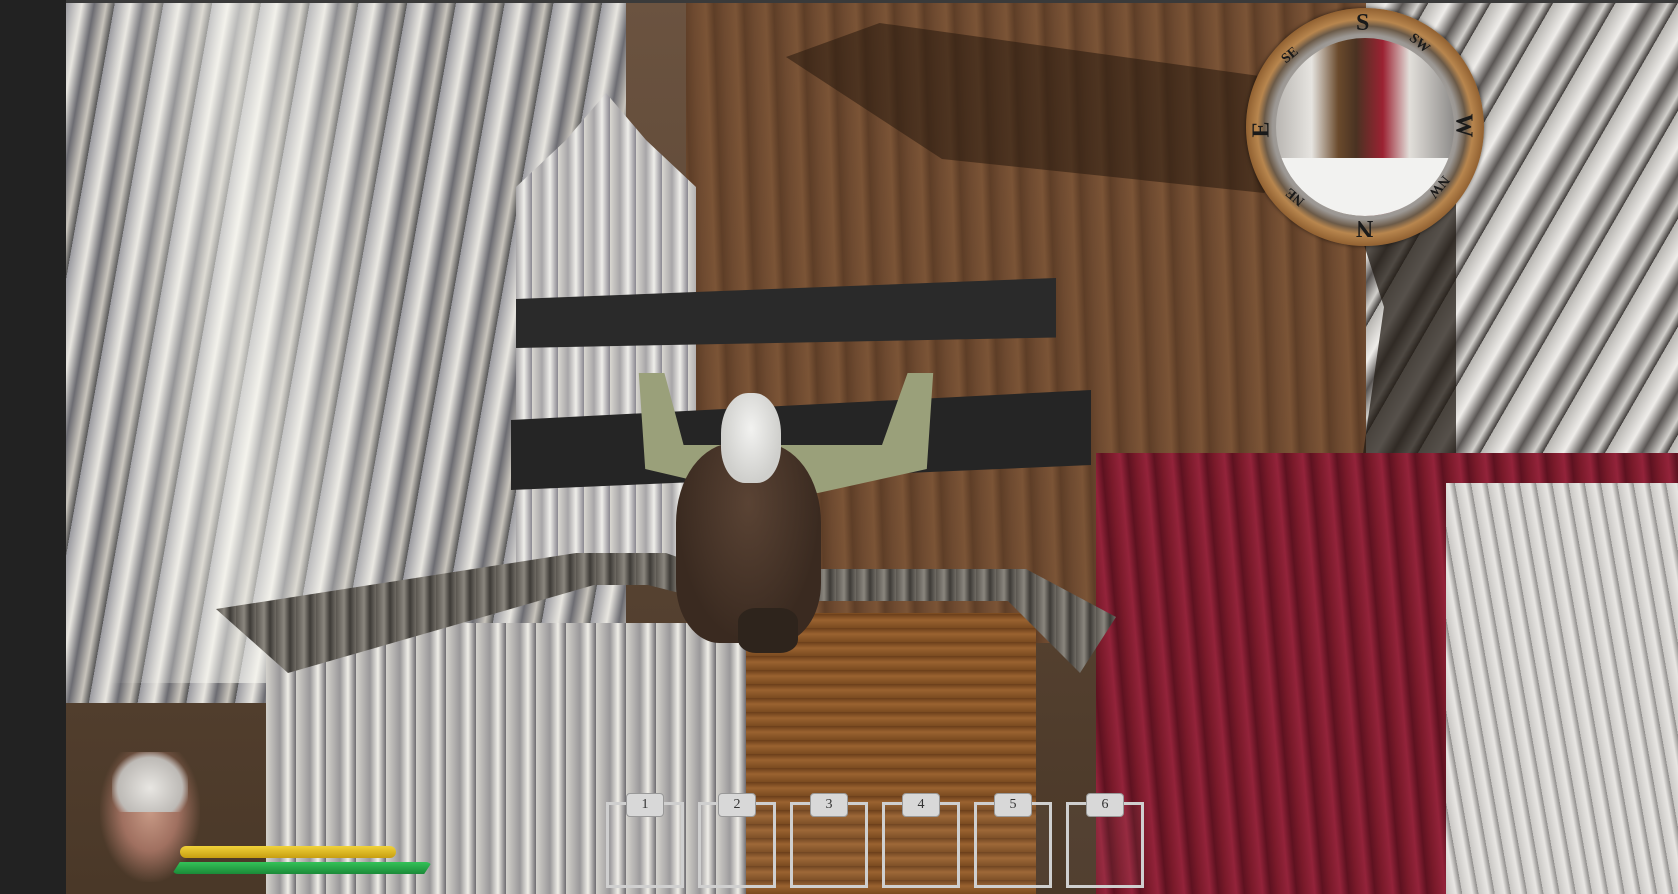 The image size is (1678, 894). What do you see at coordinates (829, 840) in the screenshot?
I see `hotbar-slot-3: 3` at bounding box center [829, 840].